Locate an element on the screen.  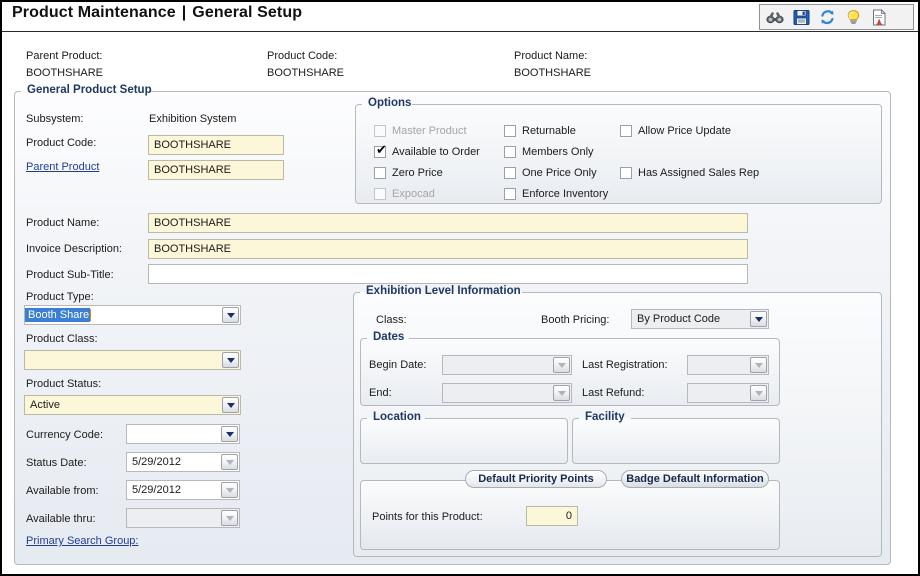
page-title-main: Product Maintenance is located at coordinates (94, 12).